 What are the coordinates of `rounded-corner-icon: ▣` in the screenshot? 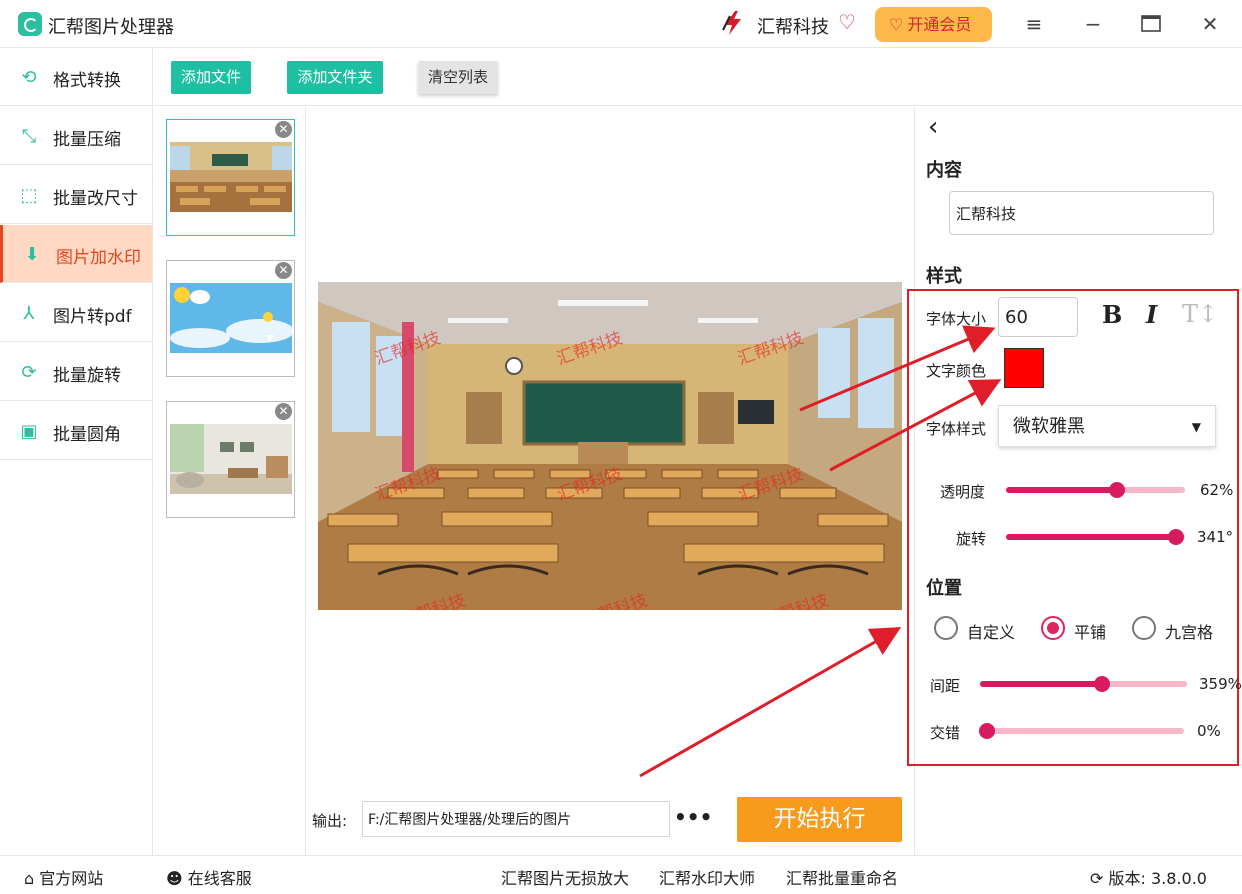 It's located at (29, 431).